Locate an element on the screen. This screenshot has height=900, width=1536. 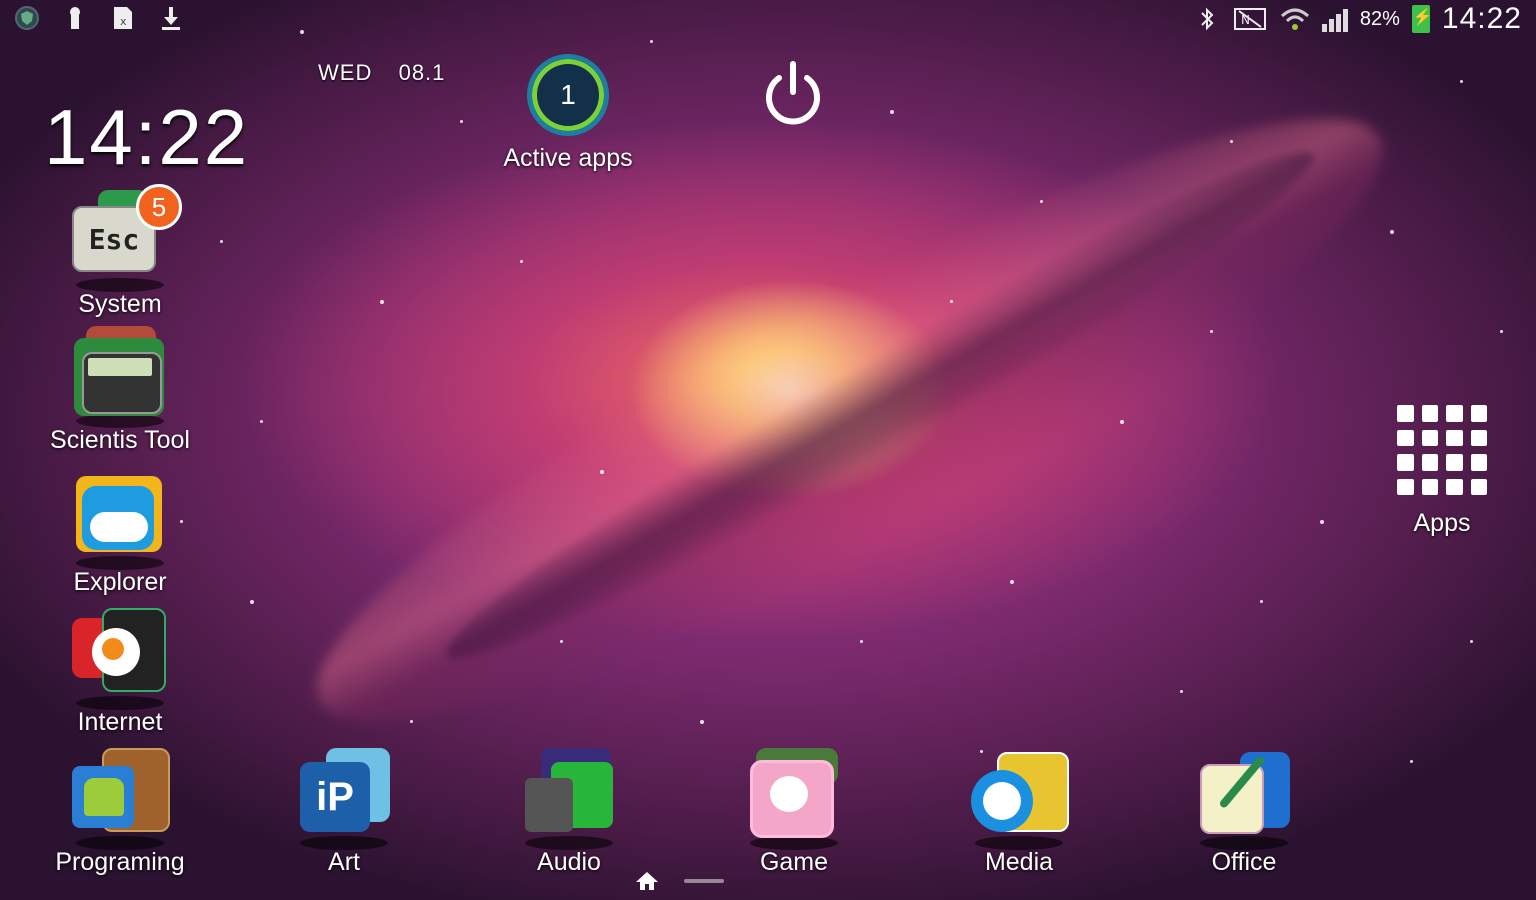
wifi-icon is located at coordinates (1295, 19).